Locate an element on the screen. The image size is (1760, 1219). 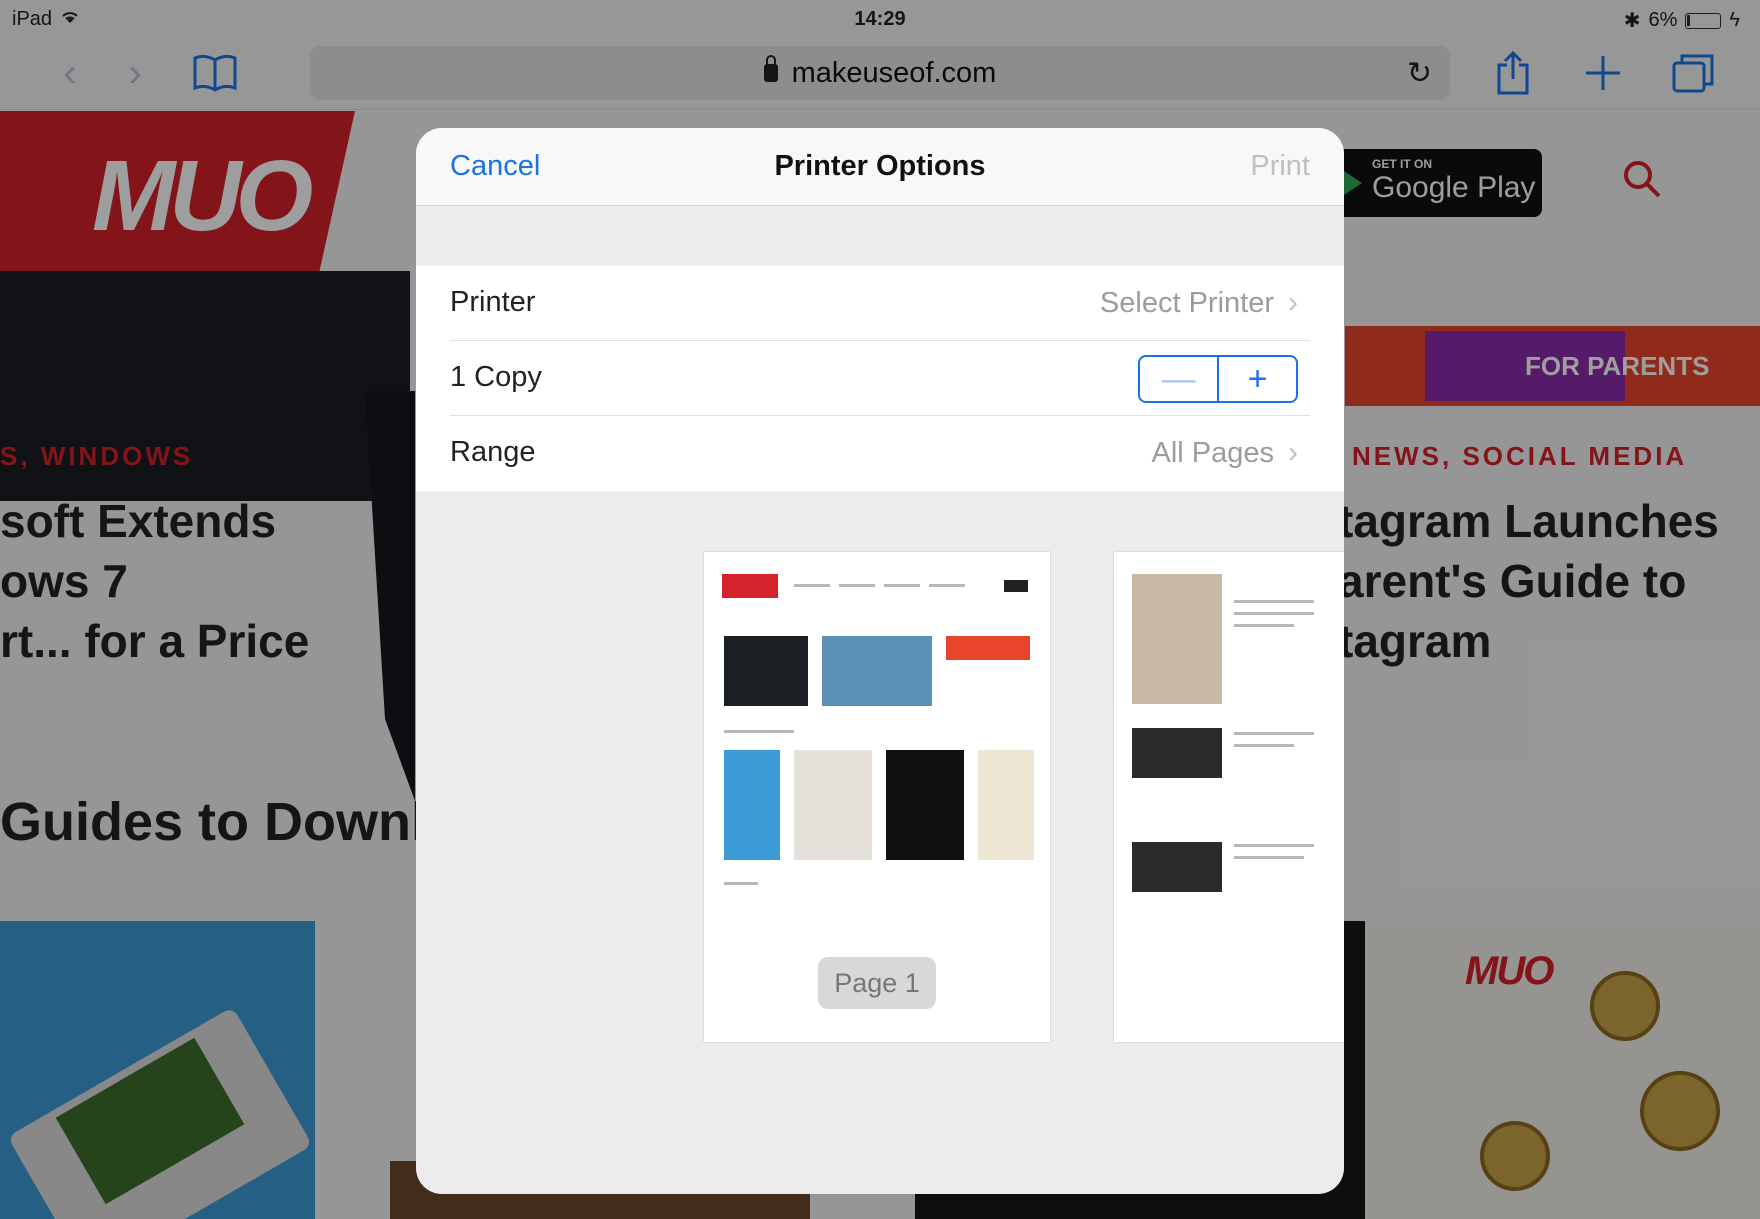
copies-label: 1 Copy is located at coordinates (496, 377).